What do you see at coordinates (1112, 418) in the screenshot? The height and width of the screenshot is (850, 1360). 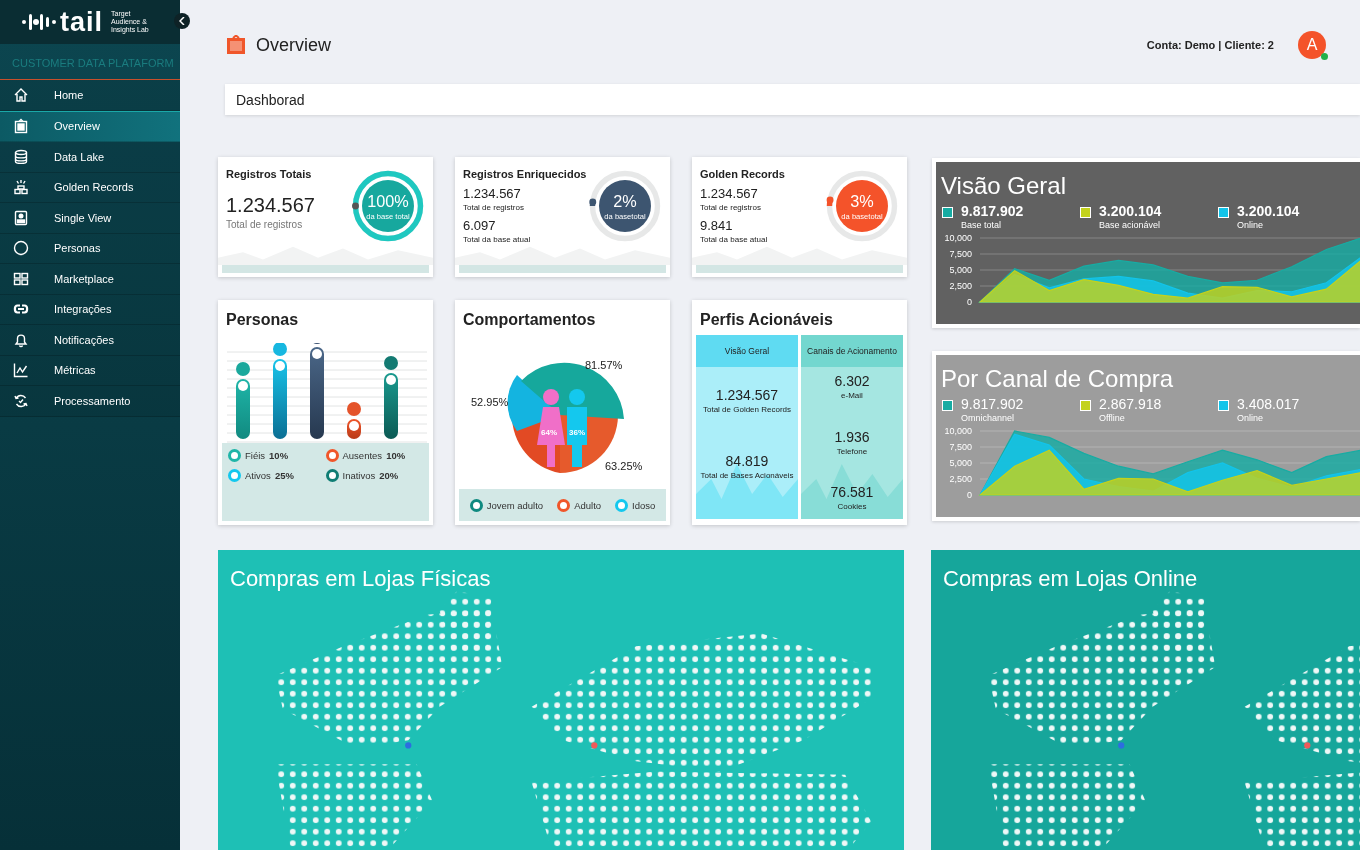 I see `legend-label: Offline` at bounding box center [1112, 418].